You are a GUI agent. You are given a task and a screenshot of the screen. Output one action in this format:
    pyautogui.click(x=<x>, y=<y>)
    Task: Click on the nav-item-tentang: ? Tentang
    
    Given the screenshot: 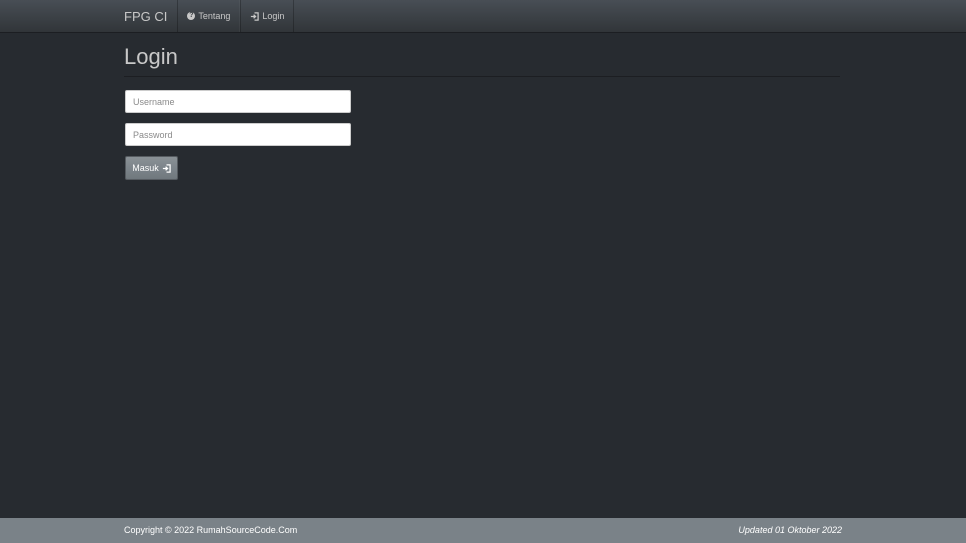 What is the action you would take?
    pyautogui.click(x=209, y=16)
    